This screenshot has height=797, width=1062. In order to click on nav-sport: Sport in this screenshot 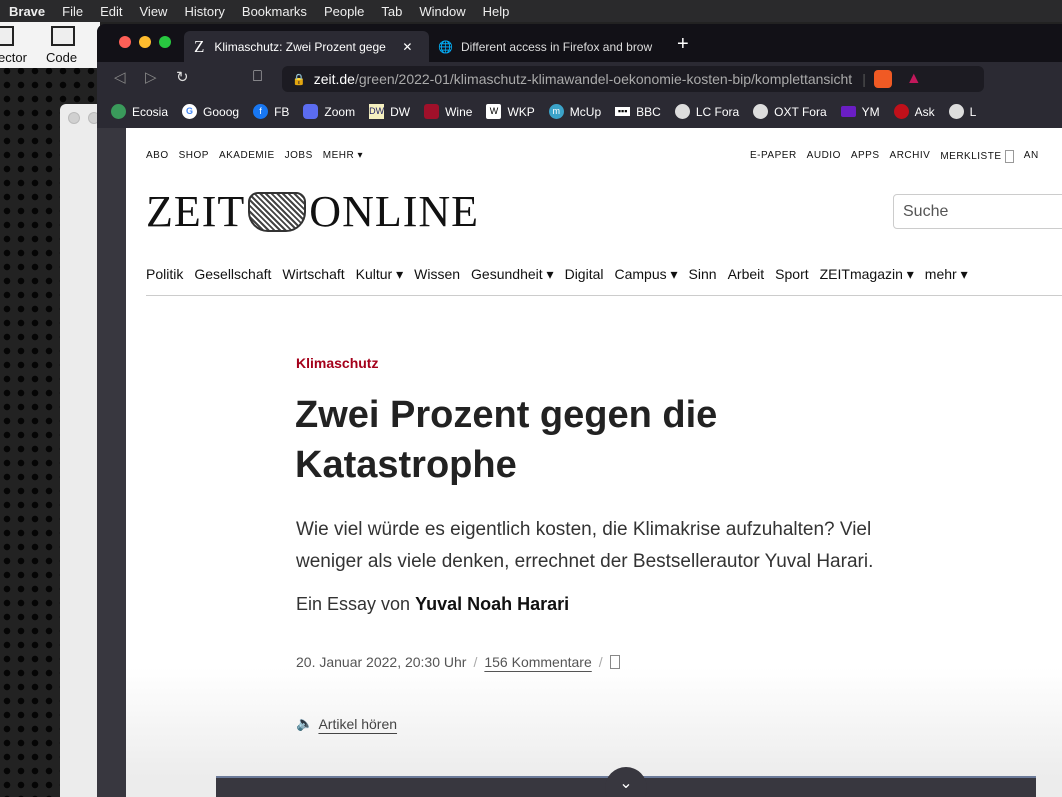, I will do `click(791, 280)`.